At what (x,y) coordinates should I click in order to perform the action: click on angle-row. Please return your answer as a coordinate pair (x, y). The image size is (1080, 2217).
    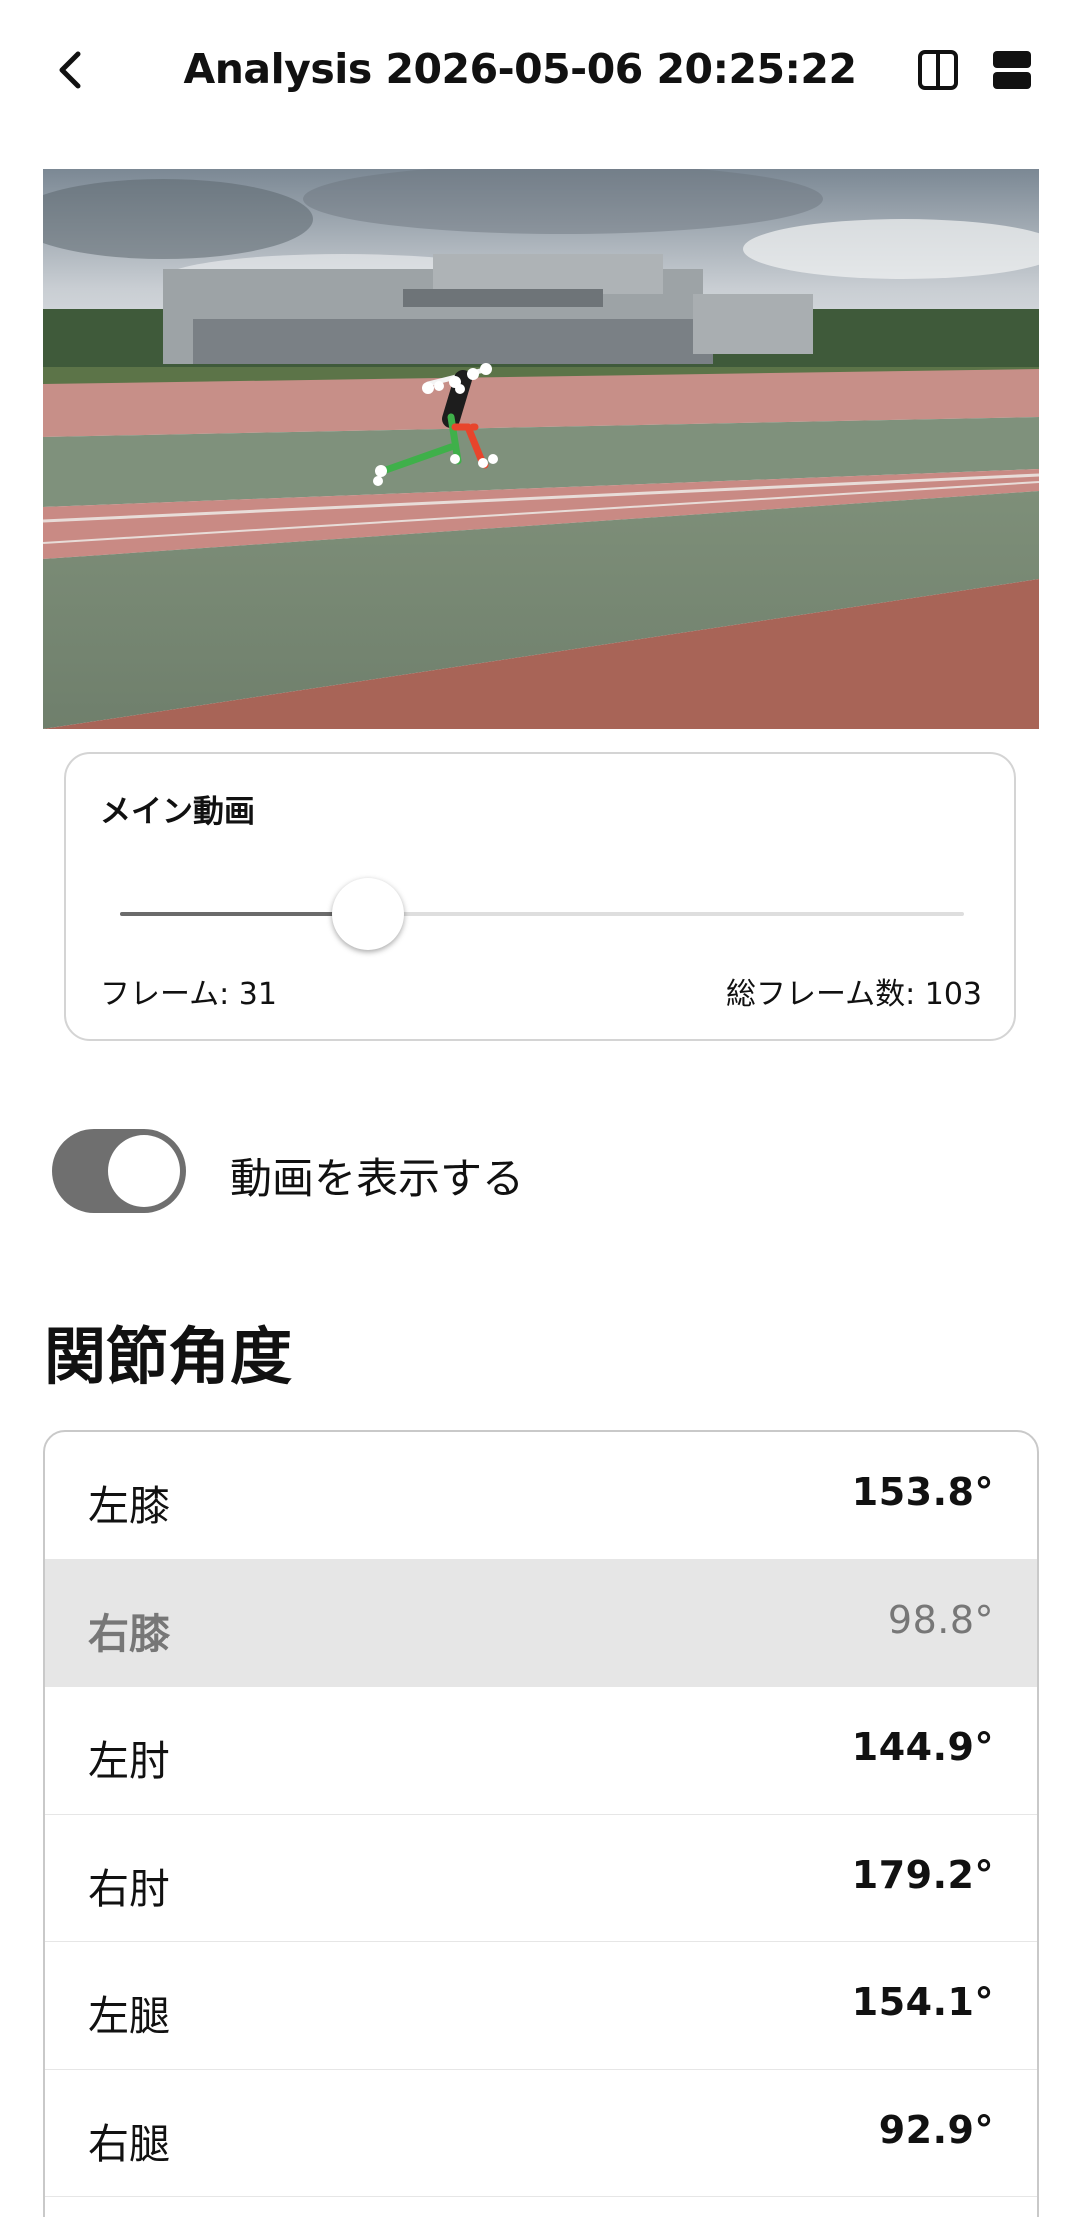
    Looking at the image, I should click on (541, 2207).